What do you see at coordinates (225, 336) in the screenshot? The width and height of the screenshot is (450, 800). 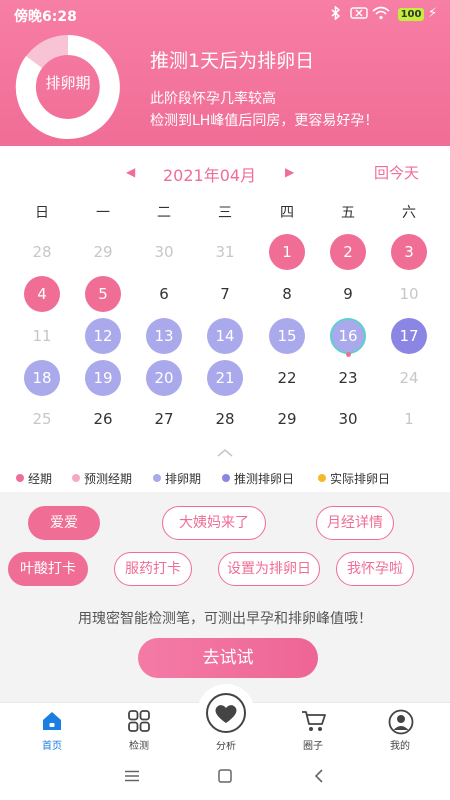 I see `calendar-day: 14` at bounding box center [225, 336].